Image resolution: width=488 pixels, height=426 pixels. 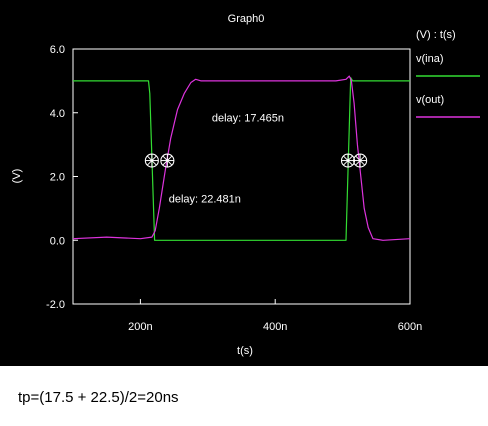 I want to click on legend-items: v(ina) v(out), so click(x=448, y=85).